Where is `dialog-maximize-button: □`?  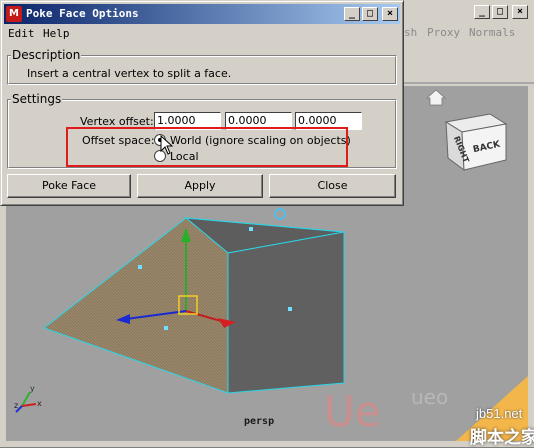
dialog-maximize-button: □ is located at coordinates (370, 14).